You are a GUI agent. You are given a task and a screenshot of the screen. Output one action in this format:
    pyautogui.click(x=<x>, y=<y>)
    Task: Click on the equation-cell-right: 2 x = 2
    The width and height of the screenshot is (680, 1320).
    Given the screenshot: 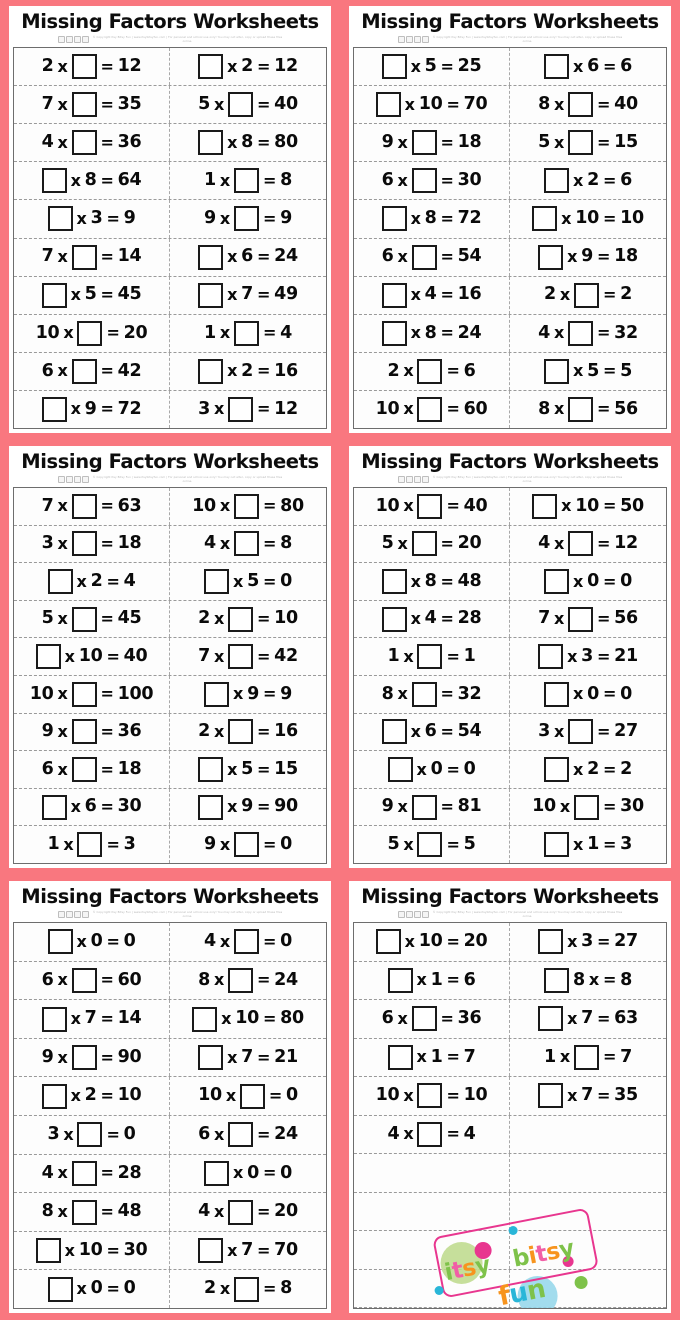 What is the action you would take?
    pyautogui.click(x=588, y=295)
    